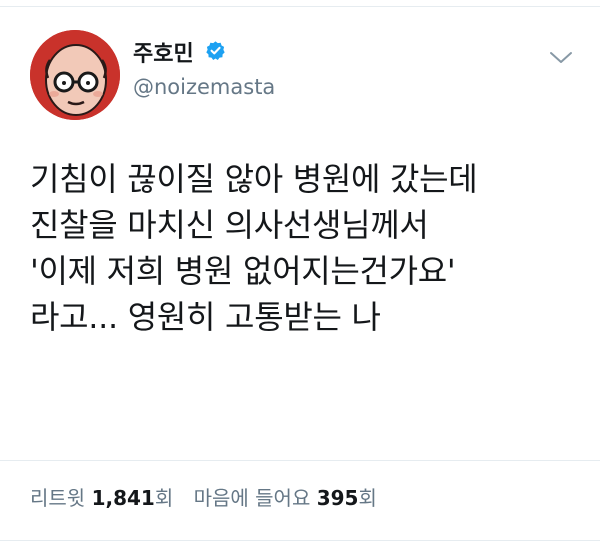  Describe the element at coordinates (367, 498) in the screenshot. I see `likes-unit: 회` at that location.